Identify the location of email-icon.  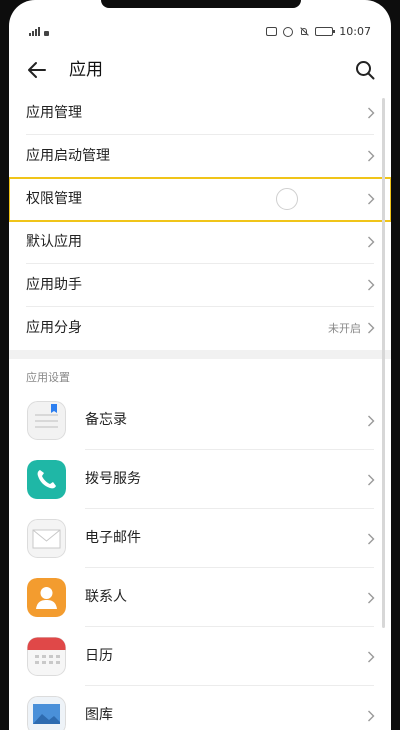
(46, 538).